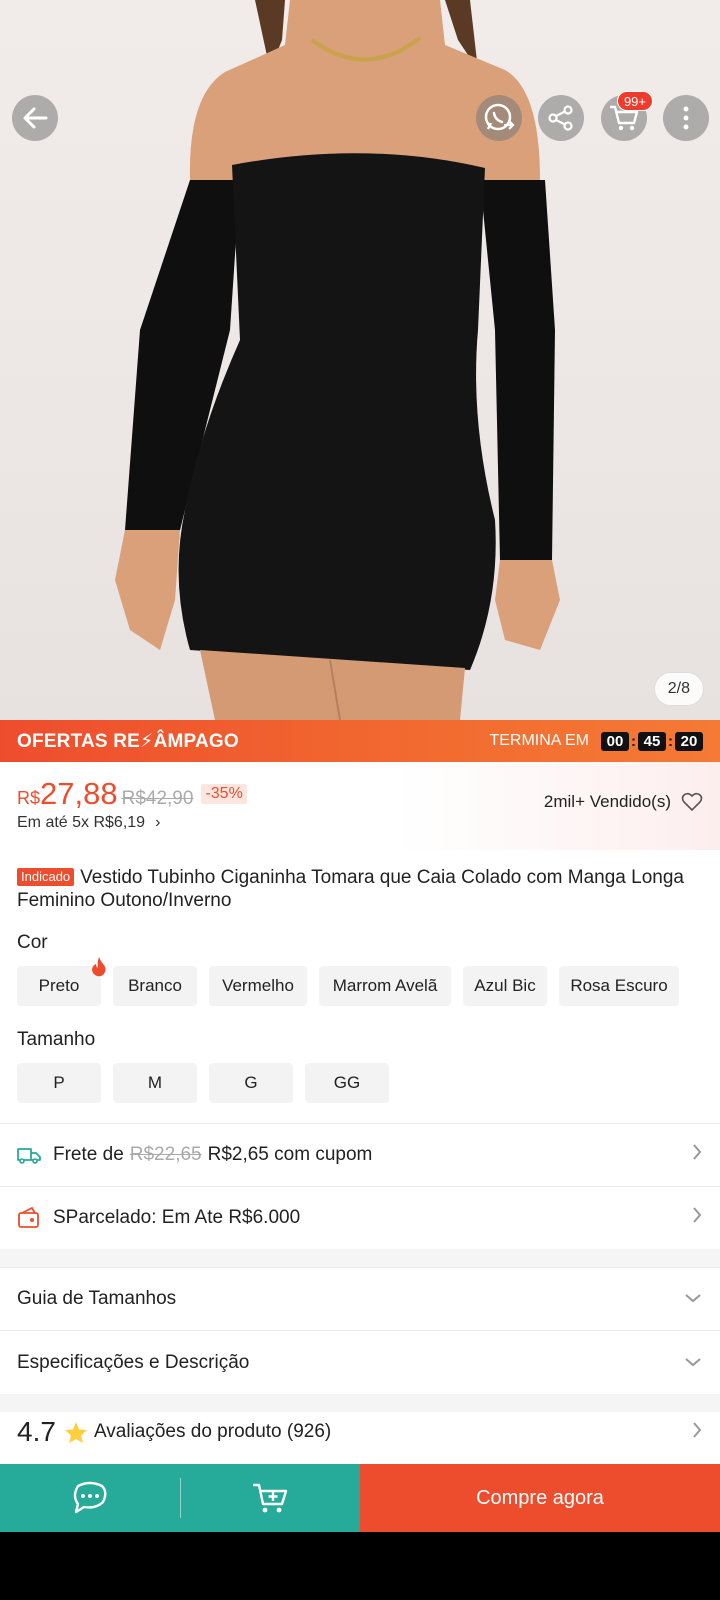  What do you see at coordinates (46, 877) in the screenshot?
I see `recommended-tag: Indicado` at bounding box center [46, 877].